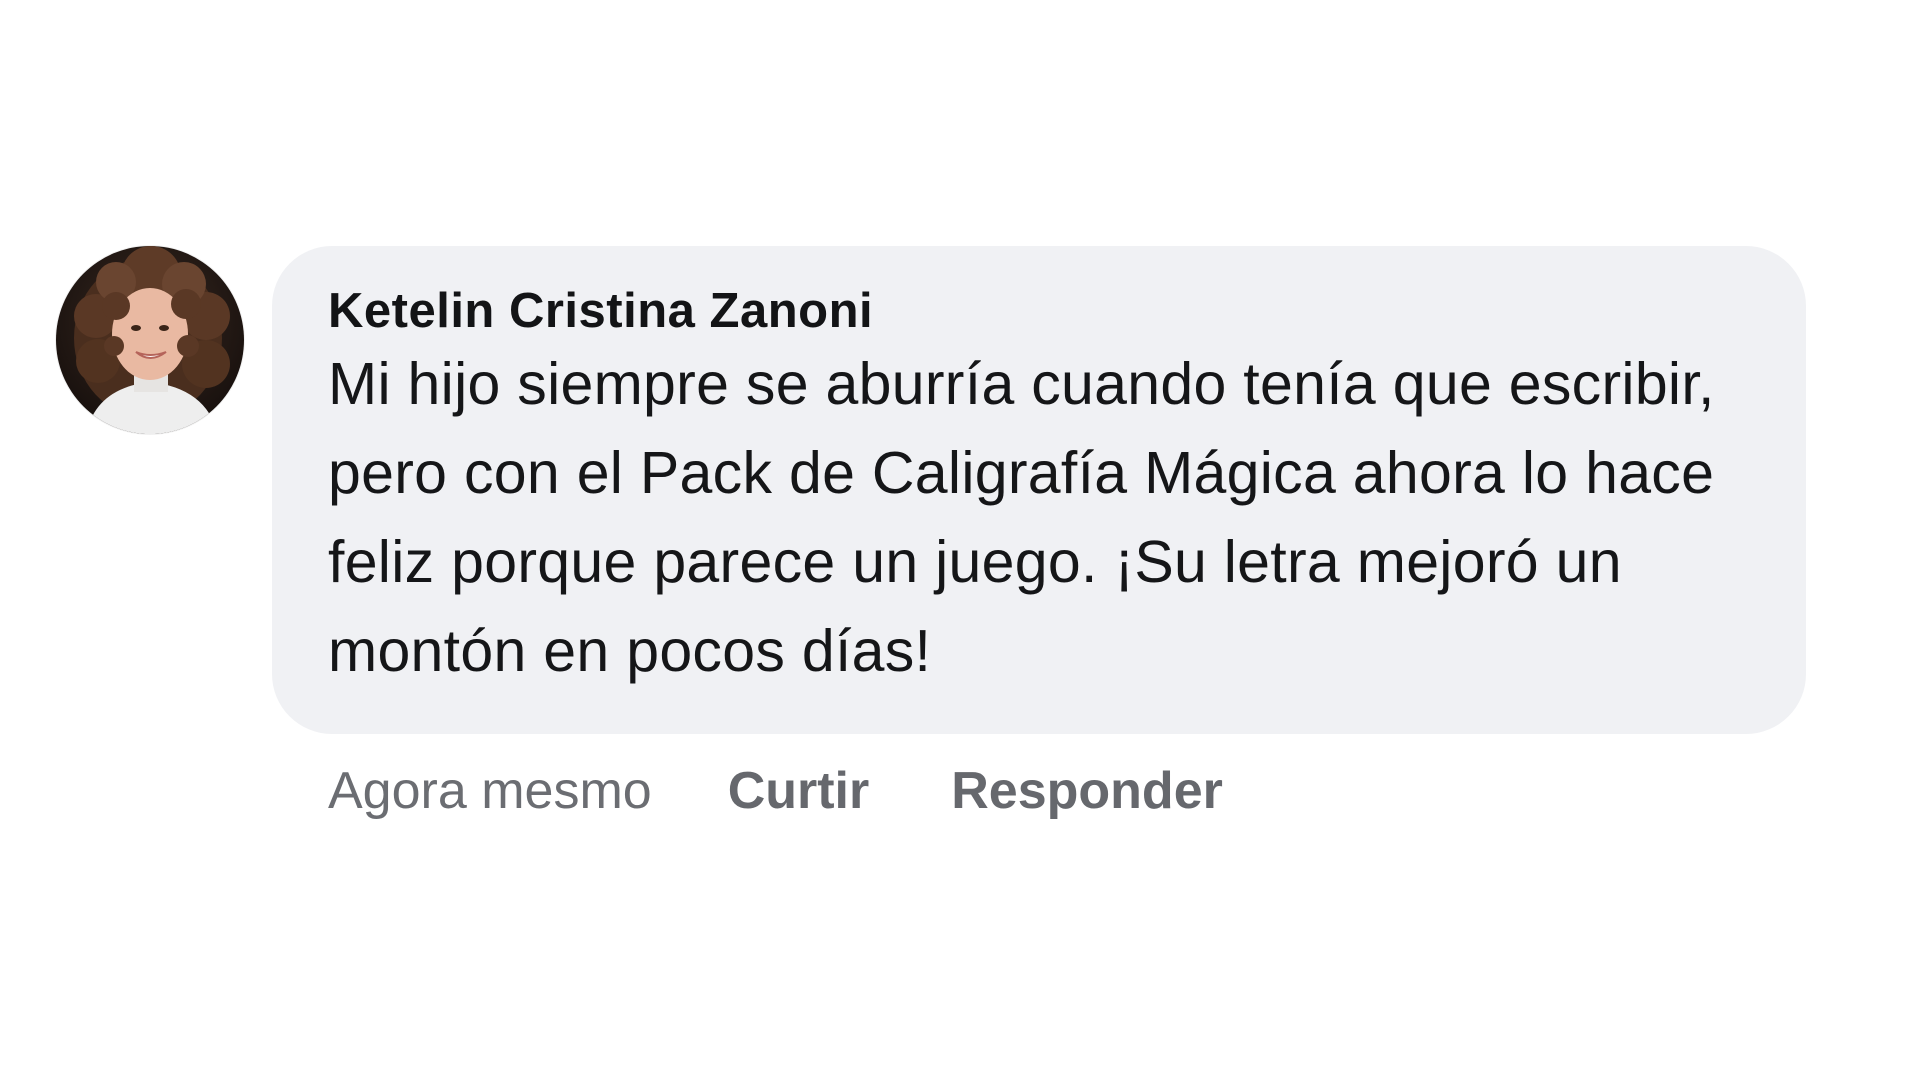  I want to click on comment-actions: Agora mesmo Curtir Responder, so click(816, 791).